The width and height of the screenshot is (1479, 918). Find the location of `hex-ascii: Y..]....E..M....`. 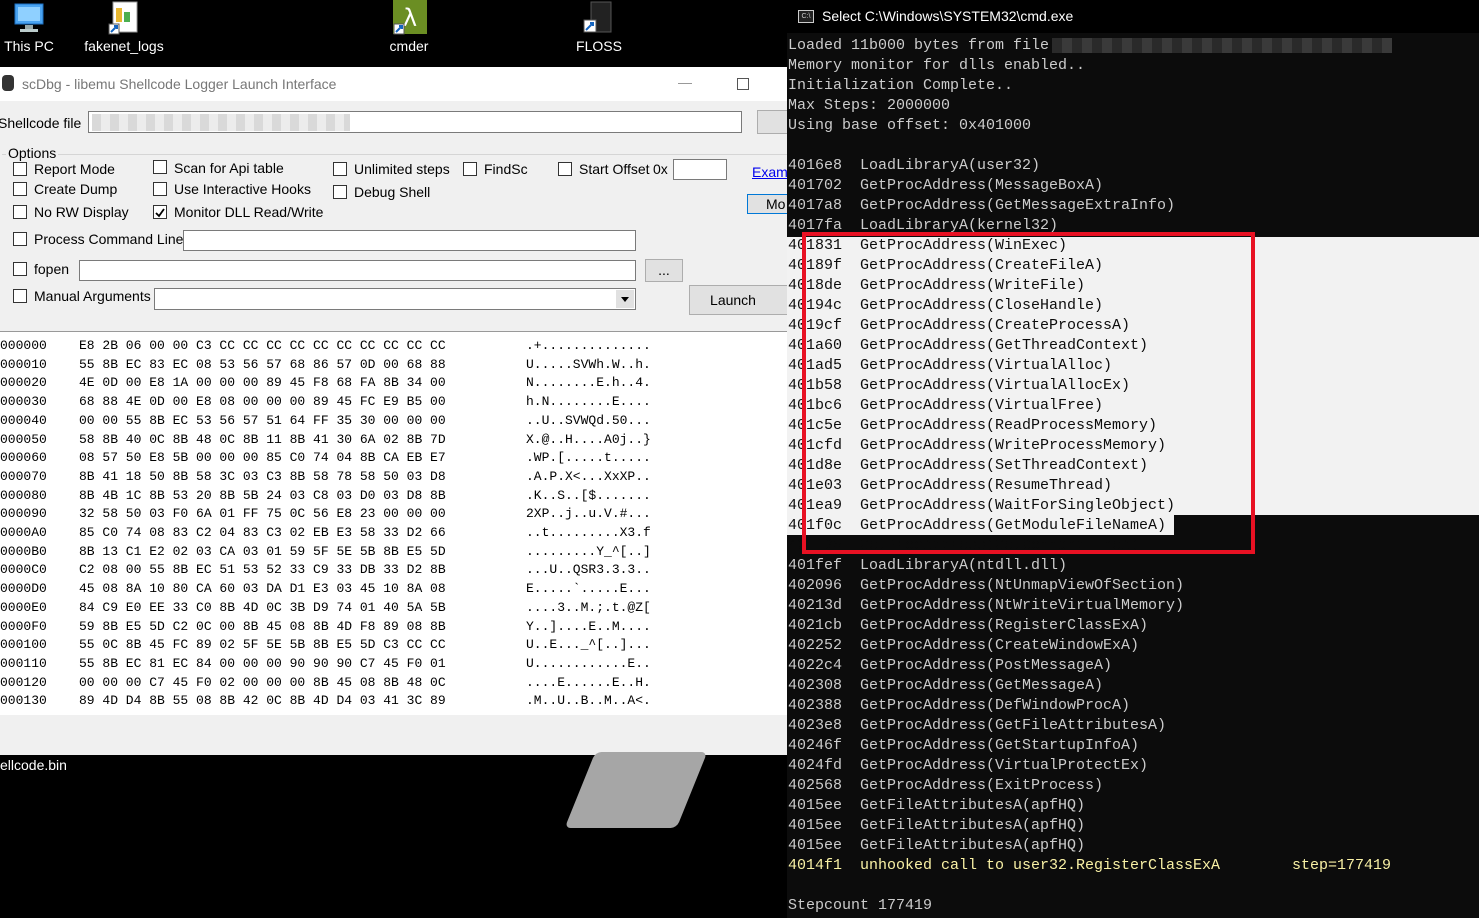

hex-ascii: Y..]....E..M.... is located at coordinates (588, 626).